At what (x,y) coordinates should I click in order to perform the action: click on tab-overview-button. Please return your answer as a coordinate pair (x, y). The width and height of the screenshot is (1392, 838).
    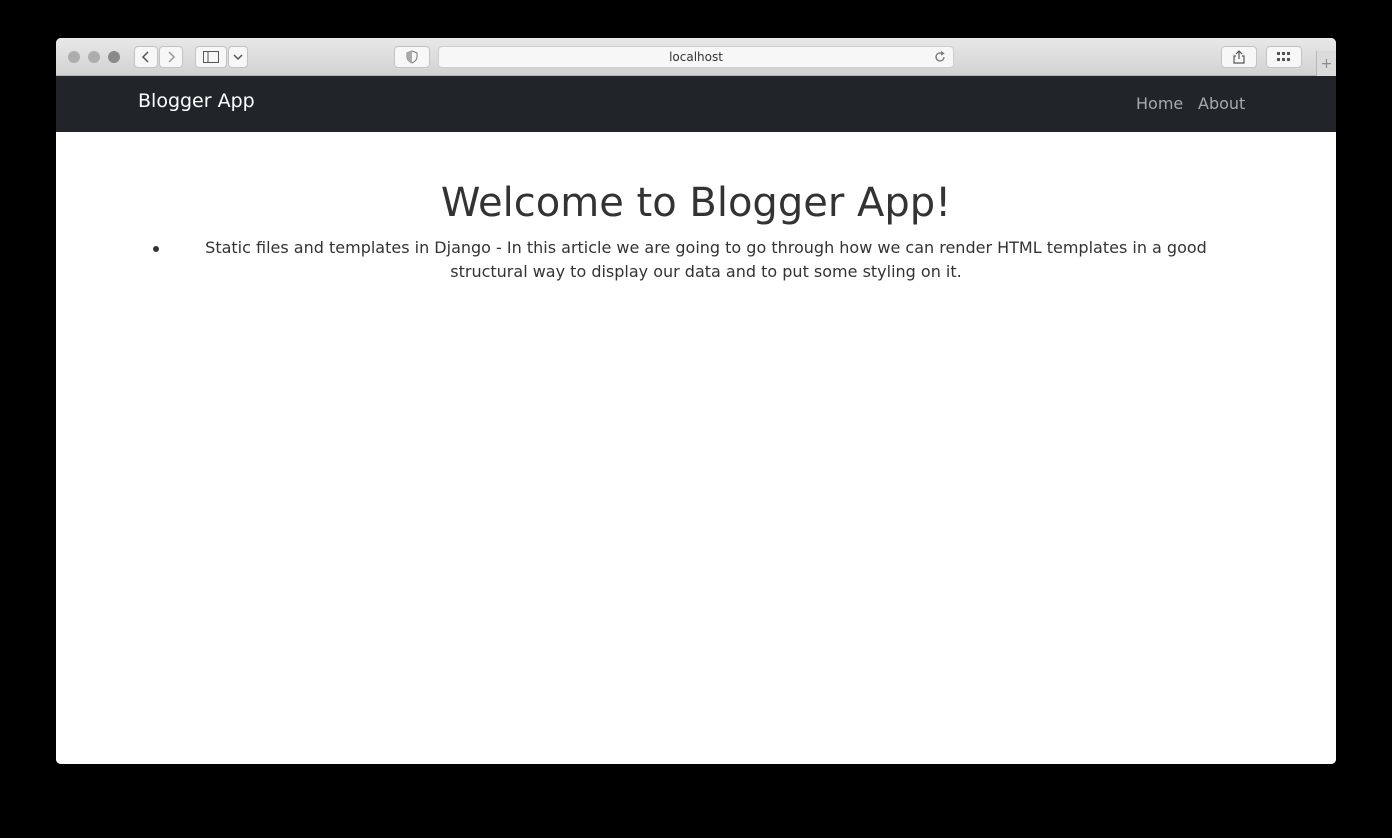
    Looking at the image, I should click on (1284, 57).